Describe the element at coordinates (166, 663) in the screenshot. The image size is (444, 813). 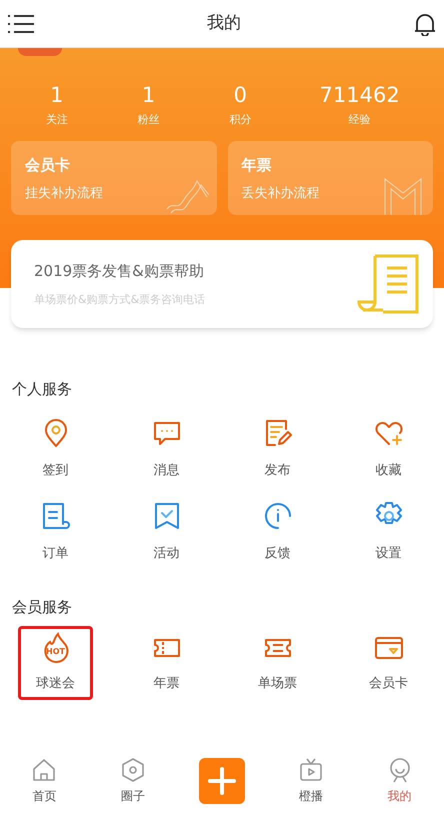
I see `member-service-item: 年票` at that location.